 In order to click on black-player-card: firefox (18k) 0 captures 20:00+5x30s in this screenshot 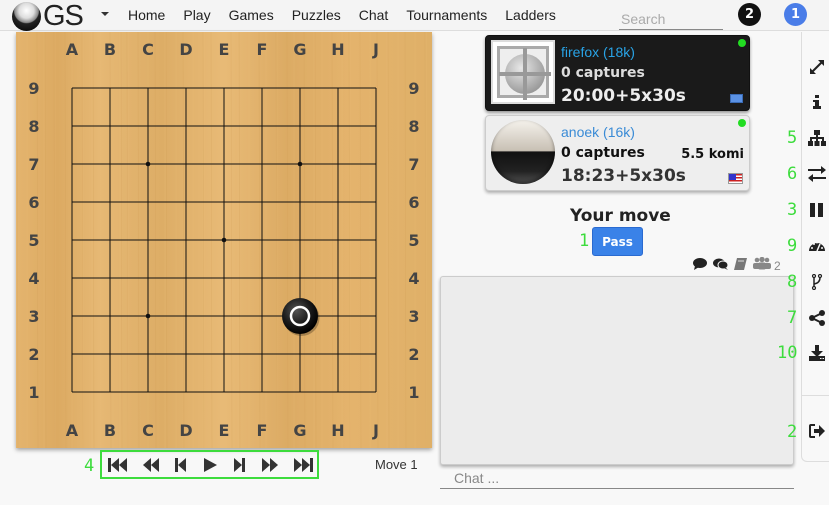, I will do `click(617, 73)`.